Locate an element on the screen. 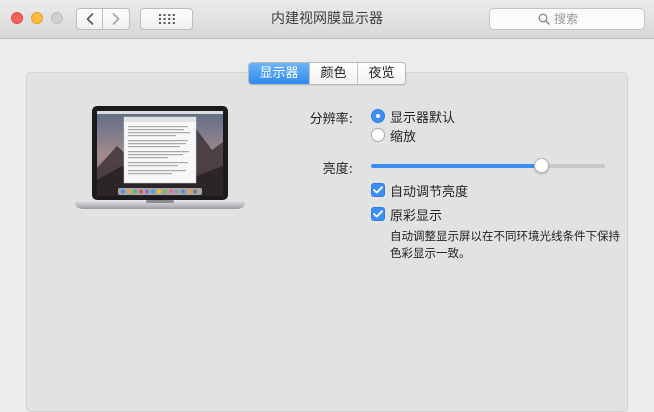 The width and height of the screenshot is (654, 412). laptop-illustration is located at coordinates (160, 157).